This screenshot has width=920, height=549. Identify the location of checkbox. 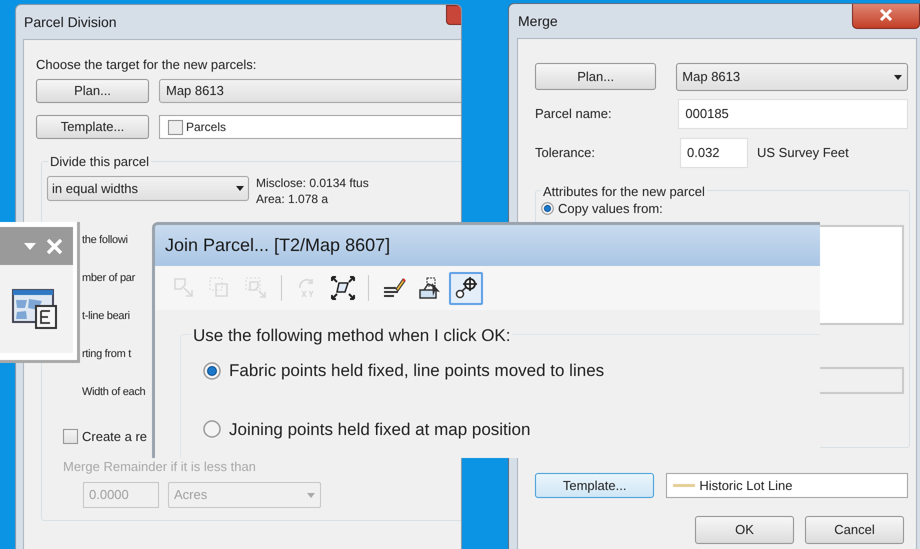
(70, 436).